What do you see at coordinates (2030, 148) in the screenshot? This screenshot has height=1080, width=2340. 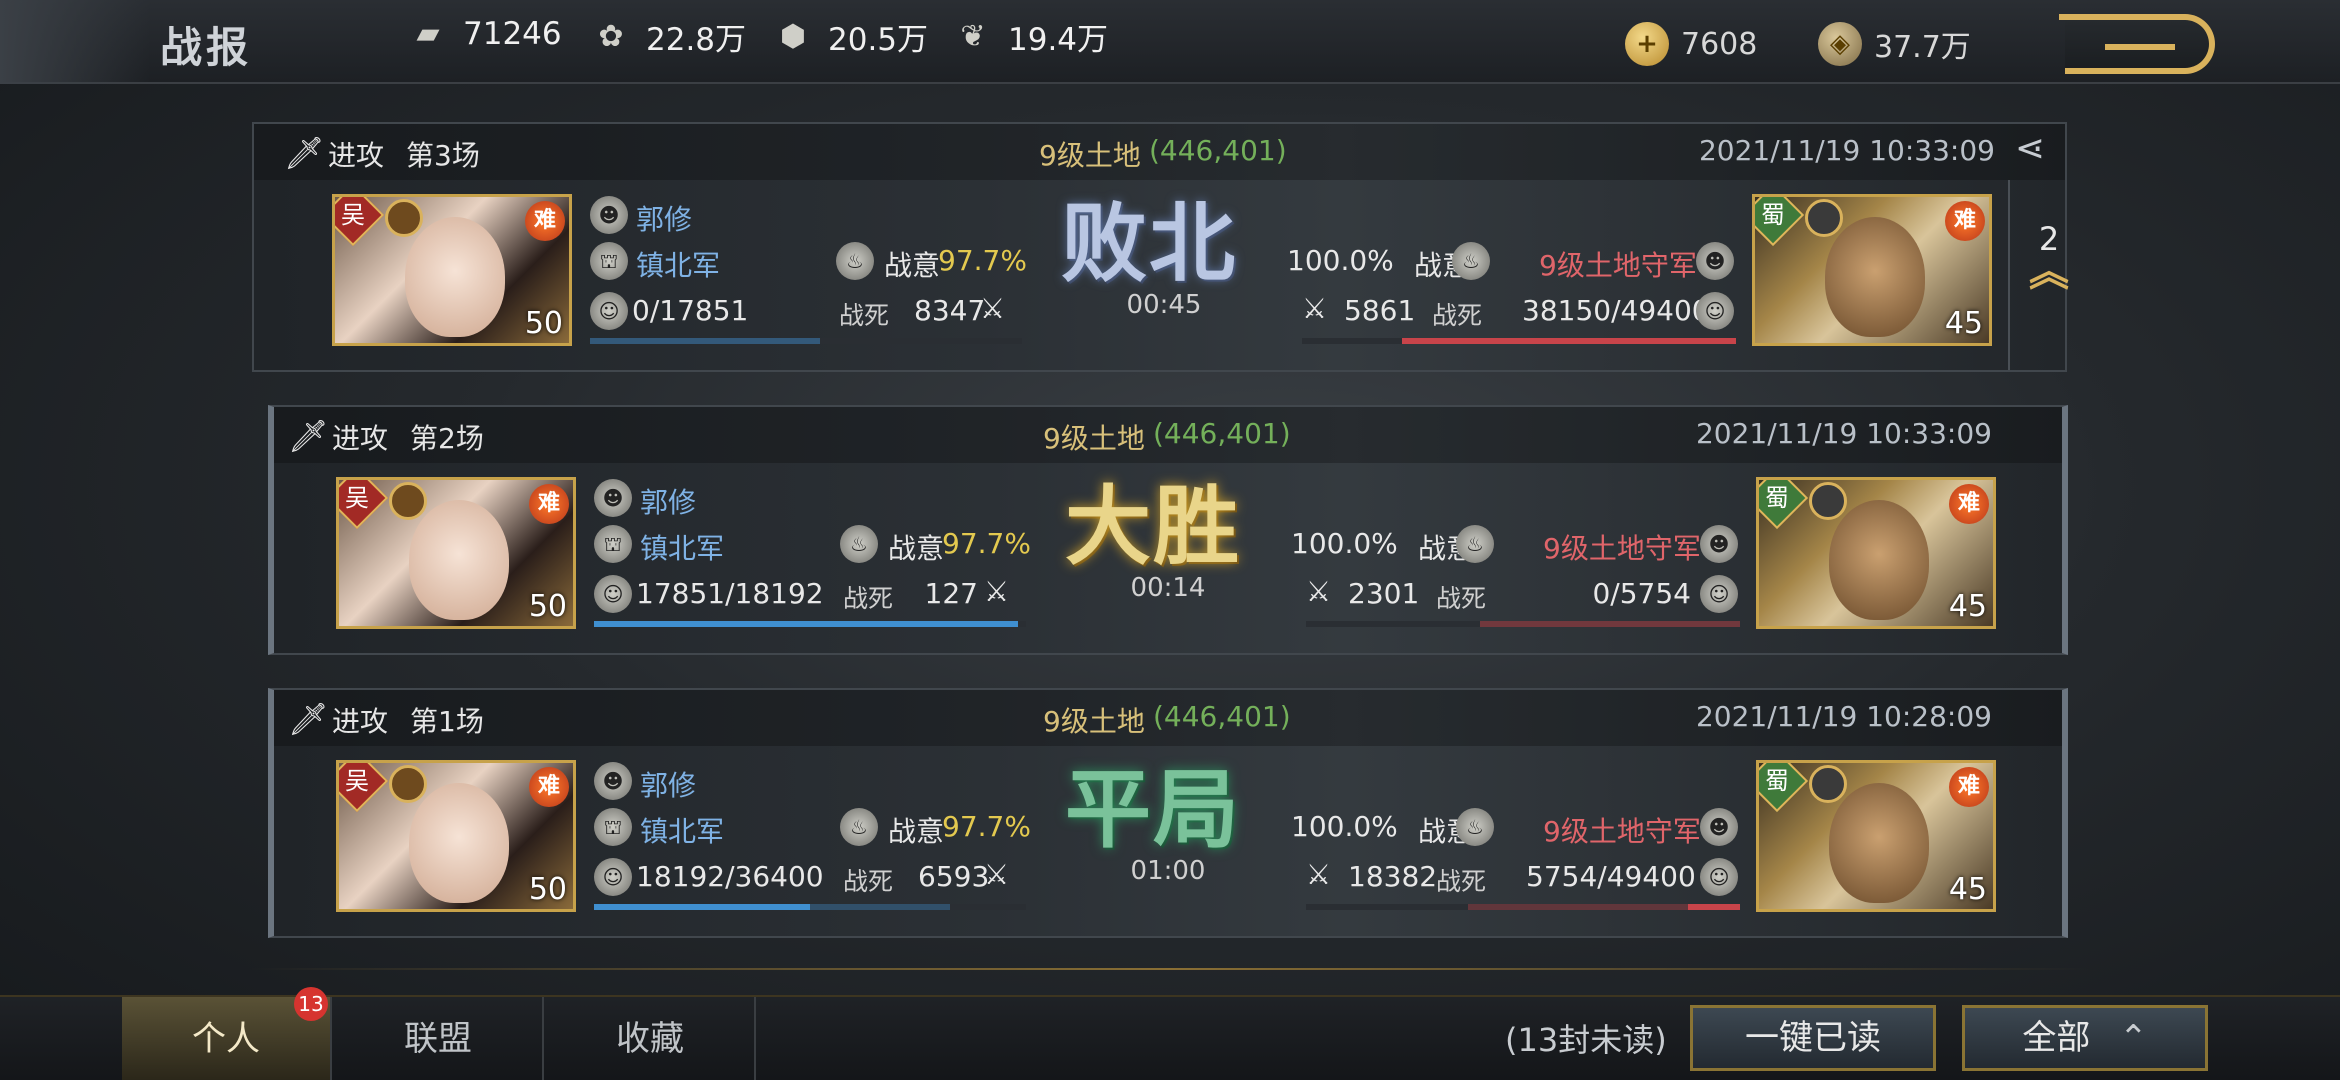 I see `share-icon: ⋖` at bounding box center [2030, 148].